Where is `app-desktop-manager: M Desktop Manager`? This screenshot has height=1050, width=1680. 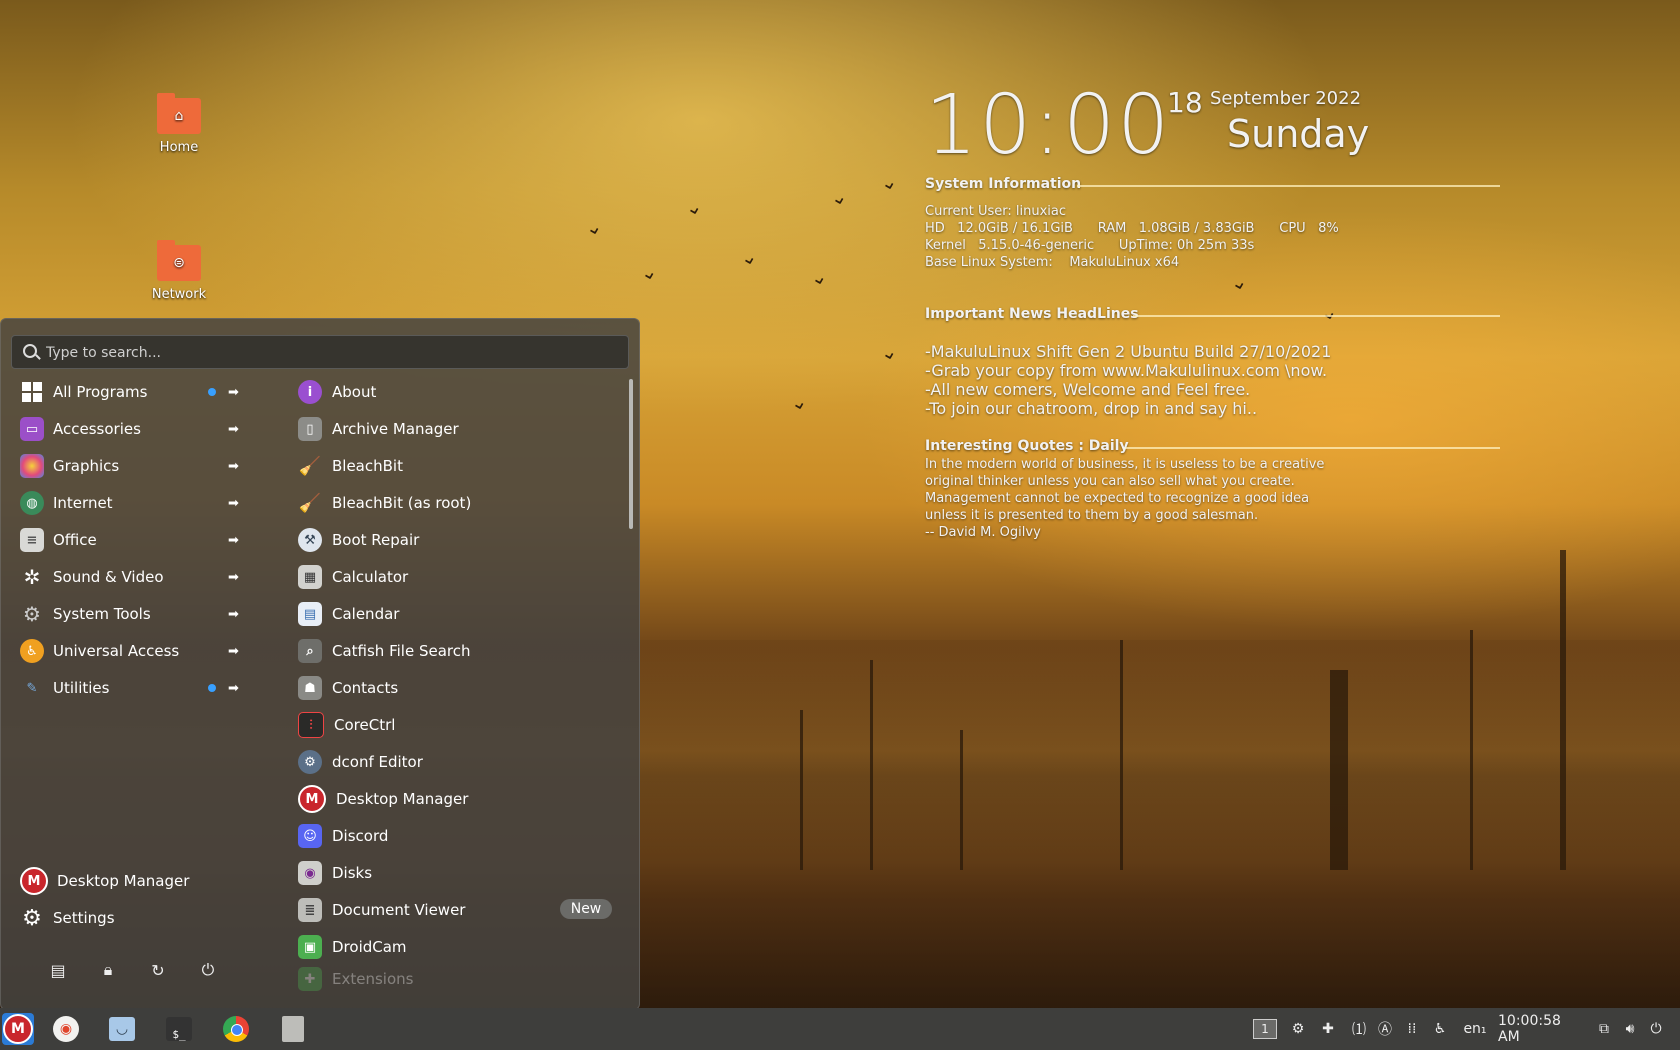
app-desktop-manager: M Desktop Manager is located at coordinates (458, 799).